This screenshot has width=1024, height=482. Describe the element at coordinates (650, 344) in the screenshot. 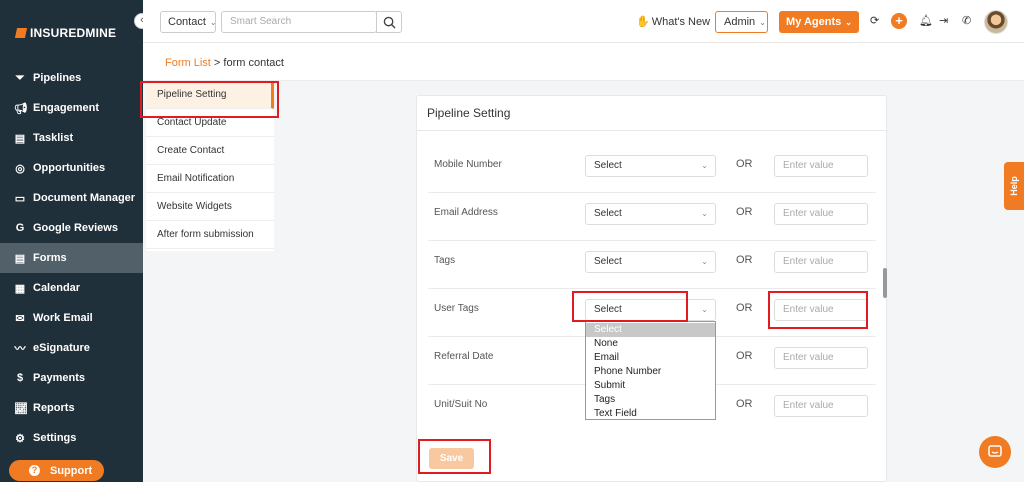

I see `dropdown-option: None` at that location.